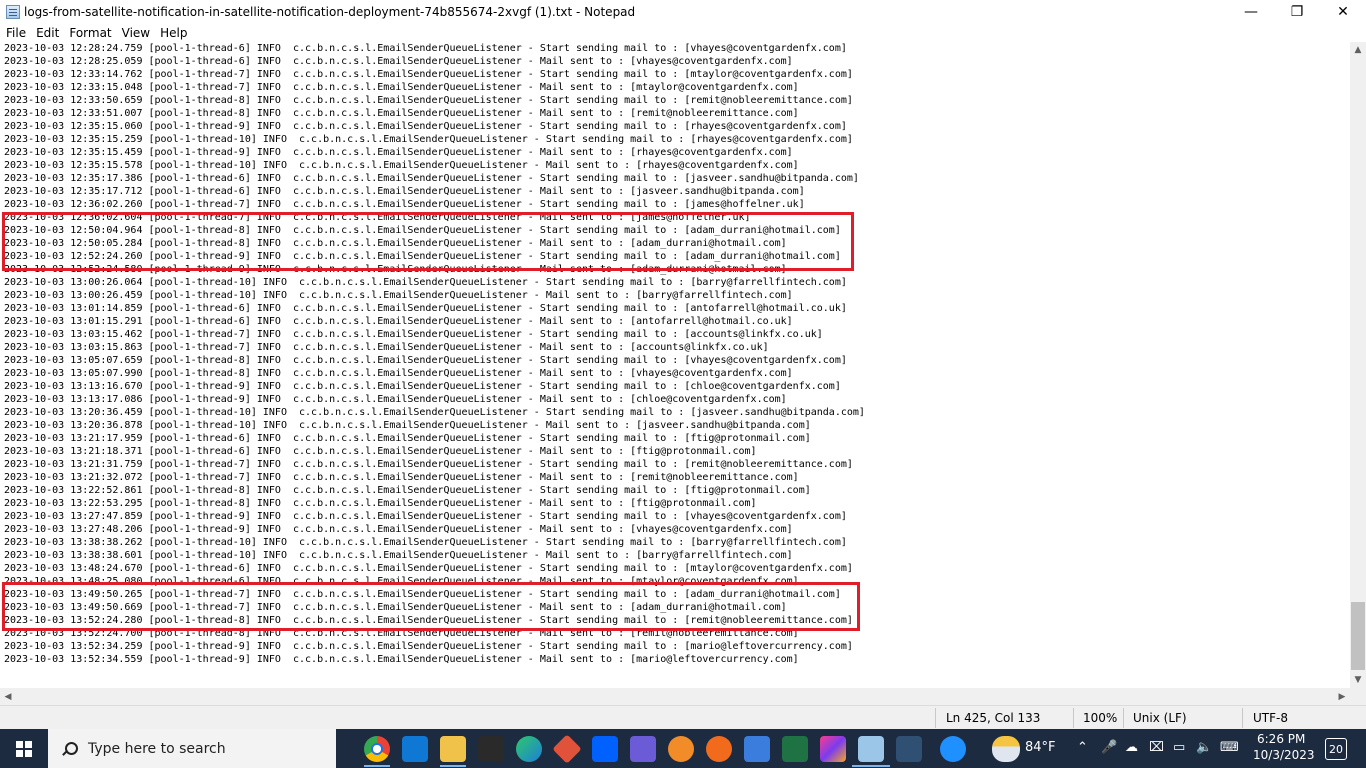 The width and height of the screenshot is (1366, 768). What do you see at coordinates (1179, 747) in the screenshot?
I see `battery-icon: ▭` at bounding box center [1179, 747].